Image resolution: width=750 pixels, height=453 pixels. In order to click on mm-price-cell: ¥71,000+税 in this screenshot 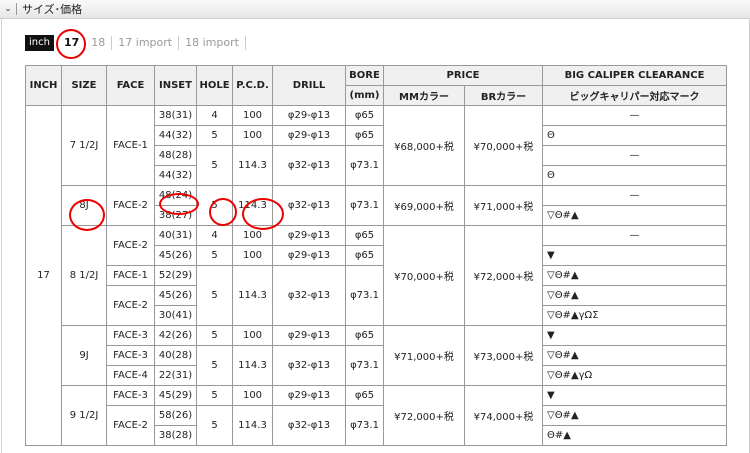, I will do `click(424, 355)`.